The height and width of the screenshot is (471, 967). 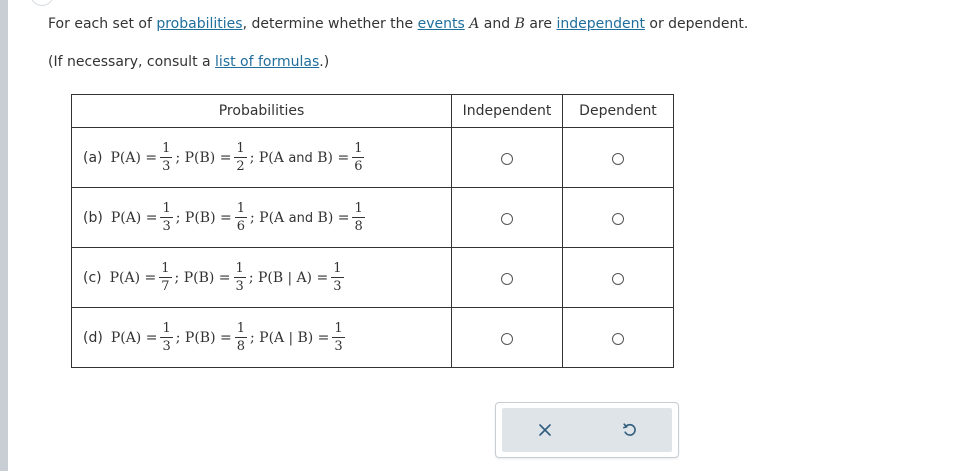 What do you see at coordinates (497, 24) in the screenshot?
I see `instruction-text: and` at bounding box center [497, 24].